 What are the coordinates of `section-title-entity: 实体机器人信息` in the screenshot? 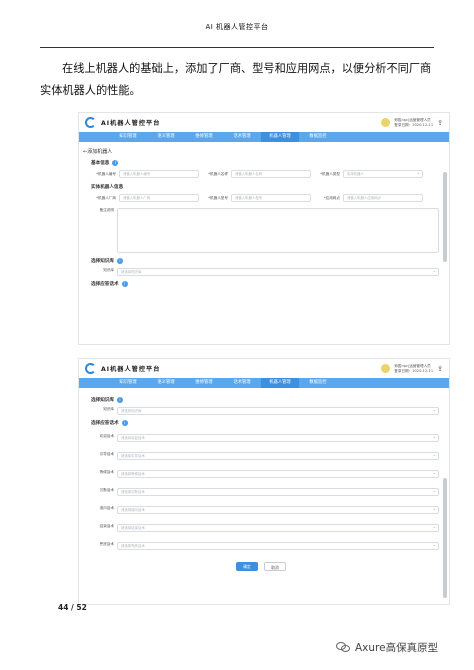 It's located at (265, 187).